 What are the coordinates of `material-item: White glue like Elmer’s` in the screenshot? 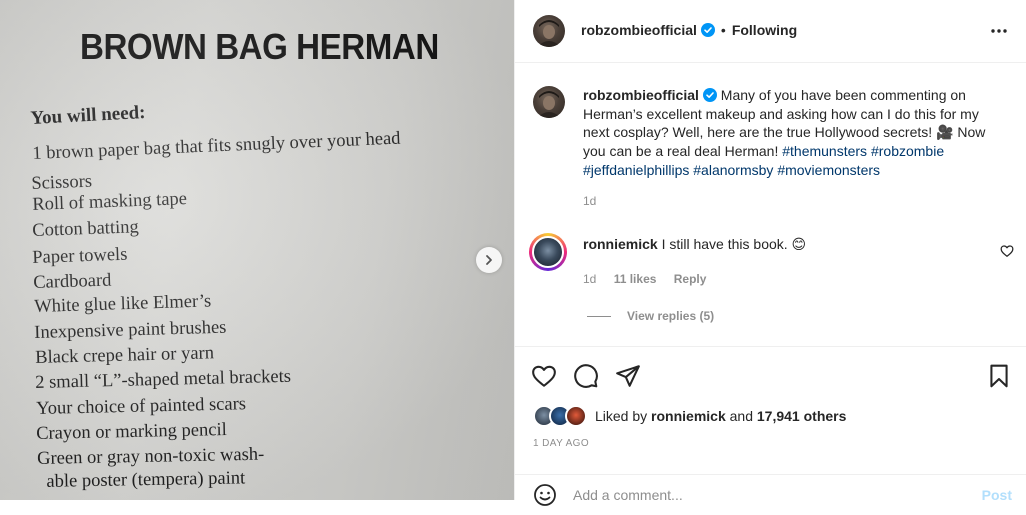 It's located at (123, 304).